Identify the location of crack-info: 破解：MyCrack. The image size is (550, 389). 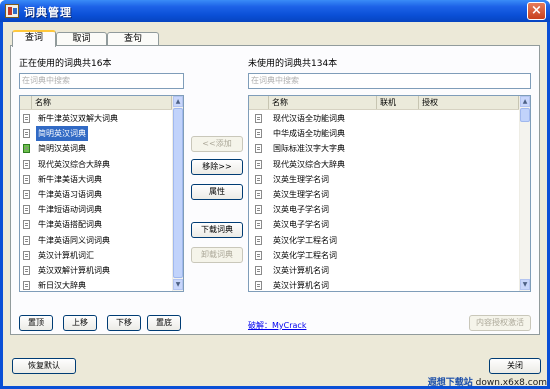
(277, 325).